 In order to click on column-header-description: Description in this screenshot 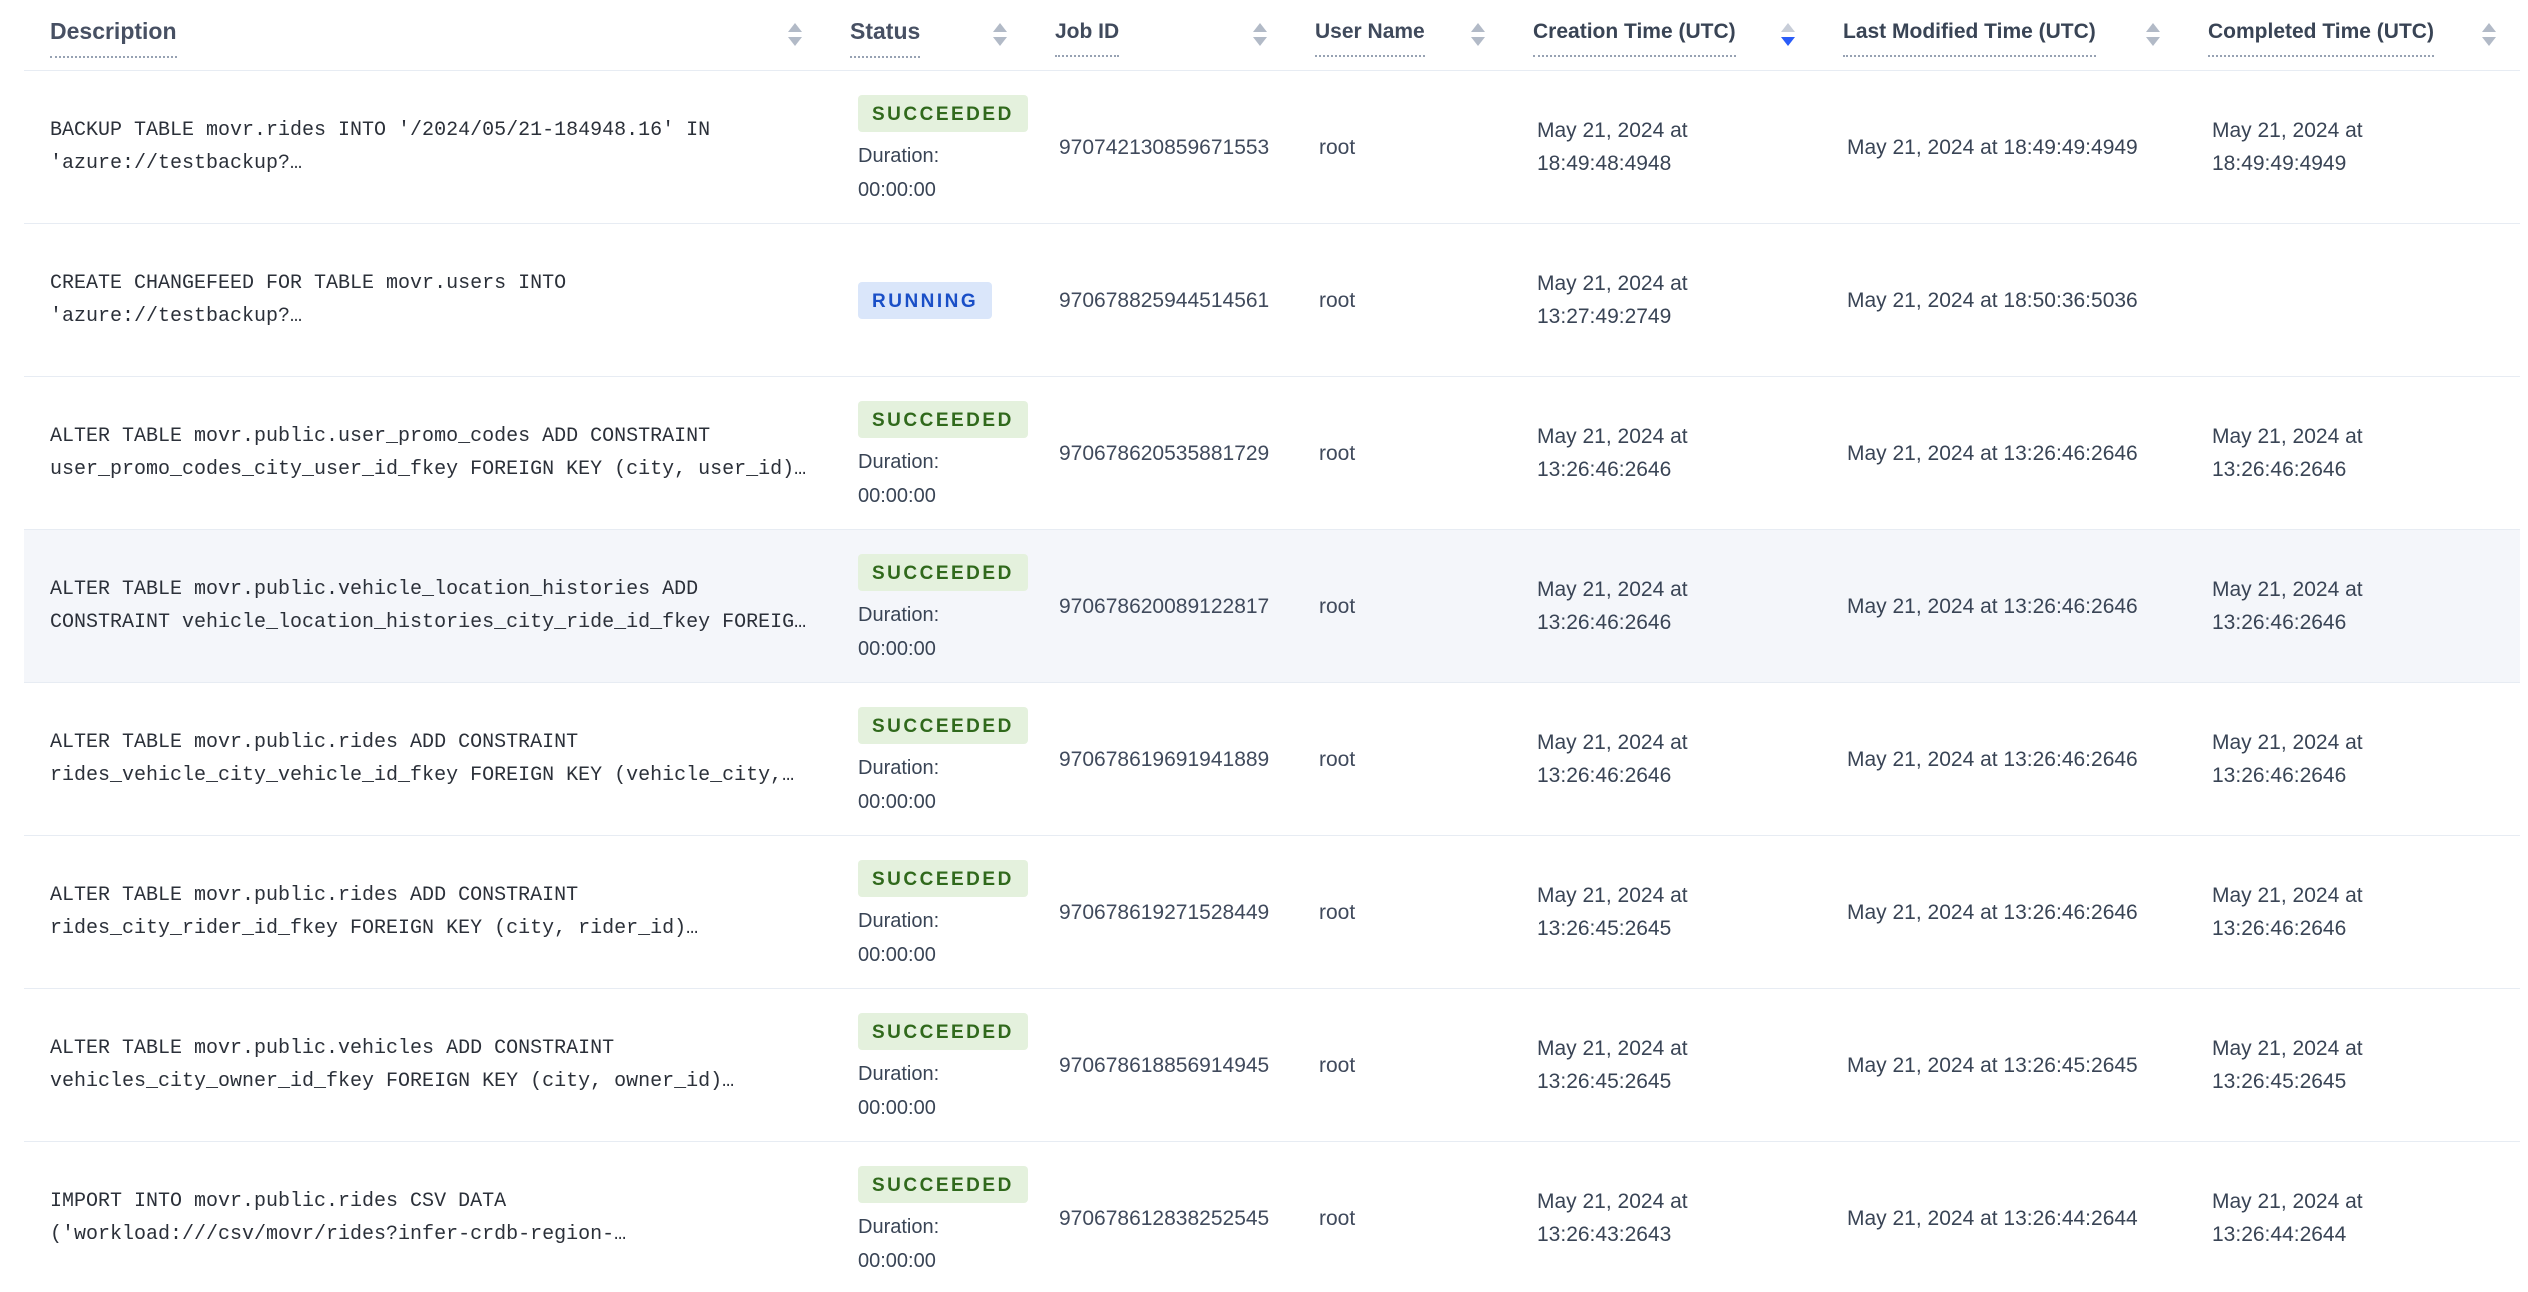, I will do `click(437, 38)`.